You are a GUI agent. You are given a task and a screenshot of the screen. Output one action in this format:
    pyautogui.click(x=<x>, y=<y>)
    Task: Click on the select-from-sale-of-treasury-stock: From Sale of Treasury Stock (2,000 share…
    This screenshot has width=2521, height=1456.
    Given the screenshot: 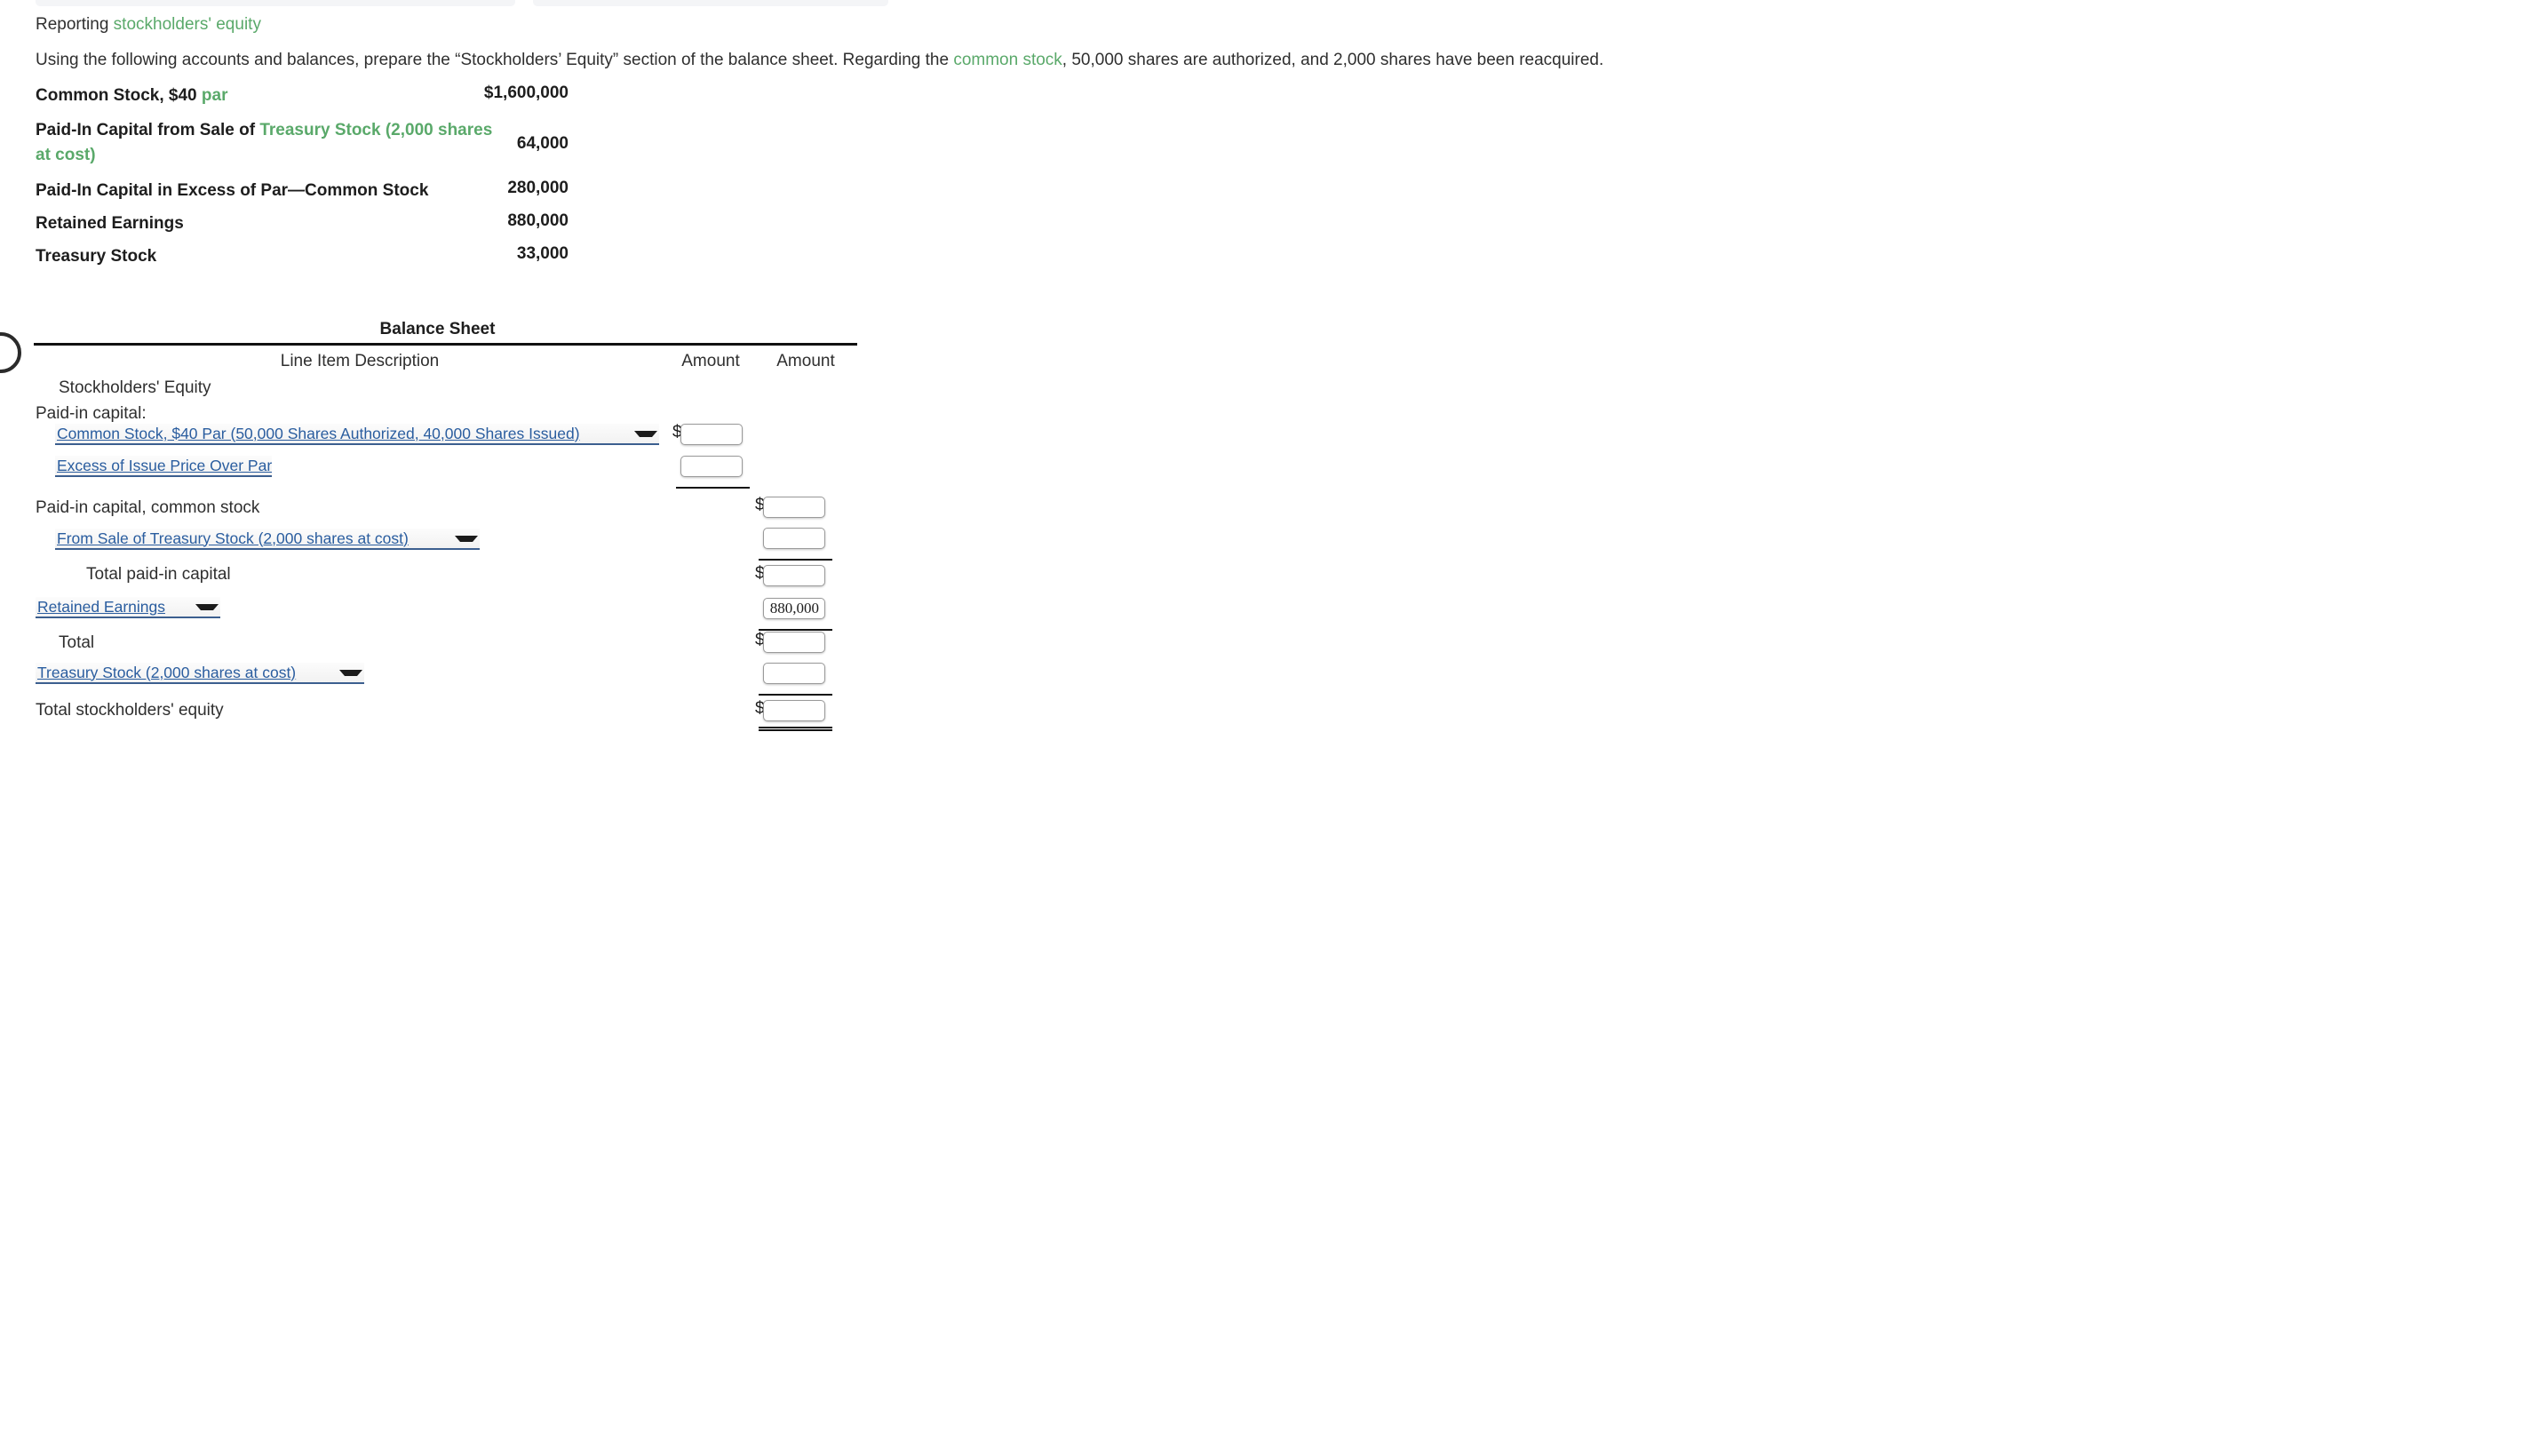 What is the action you would take?
    pyautogui.click(x=267, y=539)
    